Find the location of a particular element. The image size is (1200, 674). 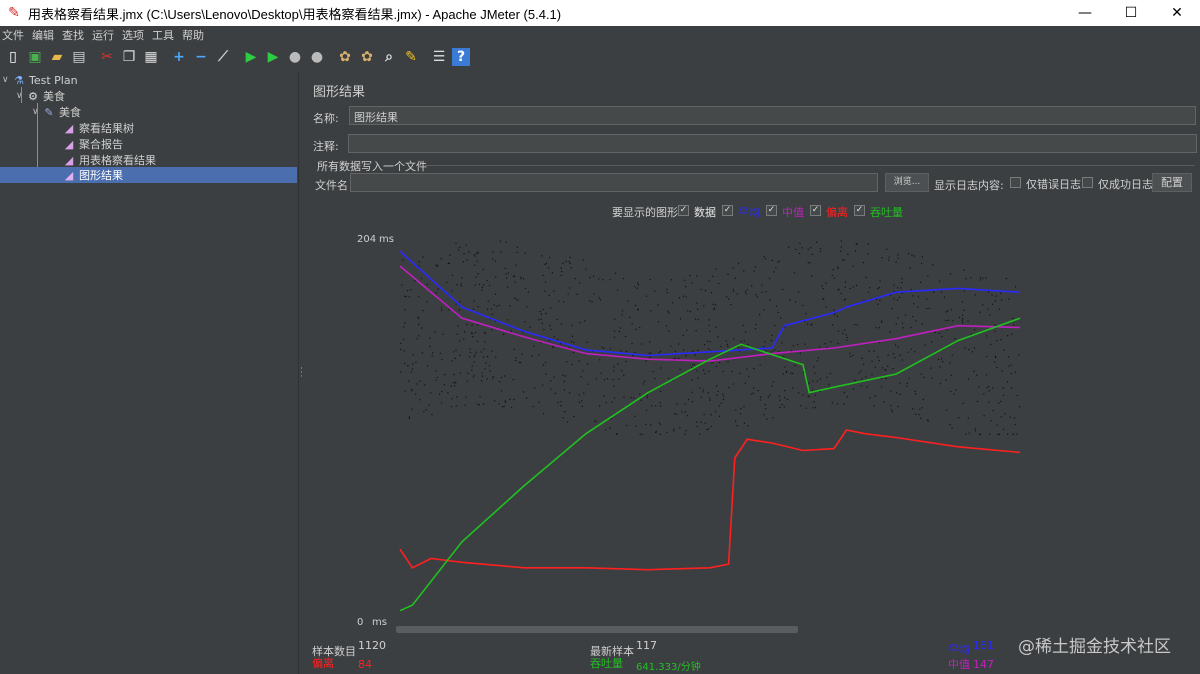

cut-icon: ✂ is located at coordinates (107, 57).